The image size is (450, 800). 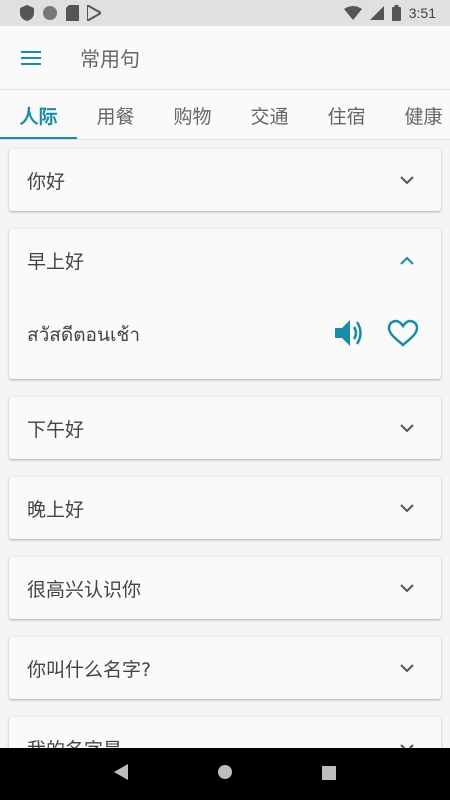 I want to click on phrase-card: 晚上好, so click(x=225, y=508).